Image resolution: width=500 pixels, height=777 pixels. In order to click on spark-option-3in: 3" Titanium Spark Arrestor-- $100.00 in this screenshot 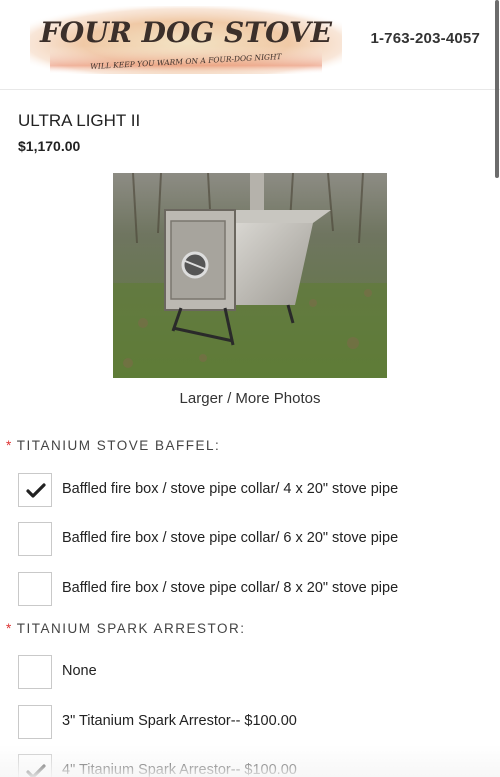, I will do `click(253, 722)`.